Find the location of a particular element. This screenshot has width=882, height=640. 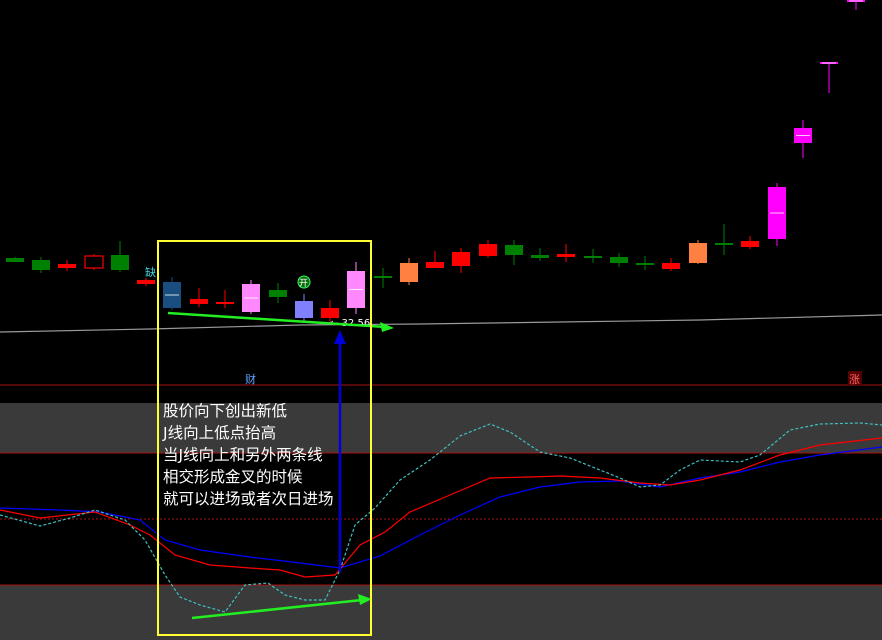

overbought-band is located at coordinates (441, 428).